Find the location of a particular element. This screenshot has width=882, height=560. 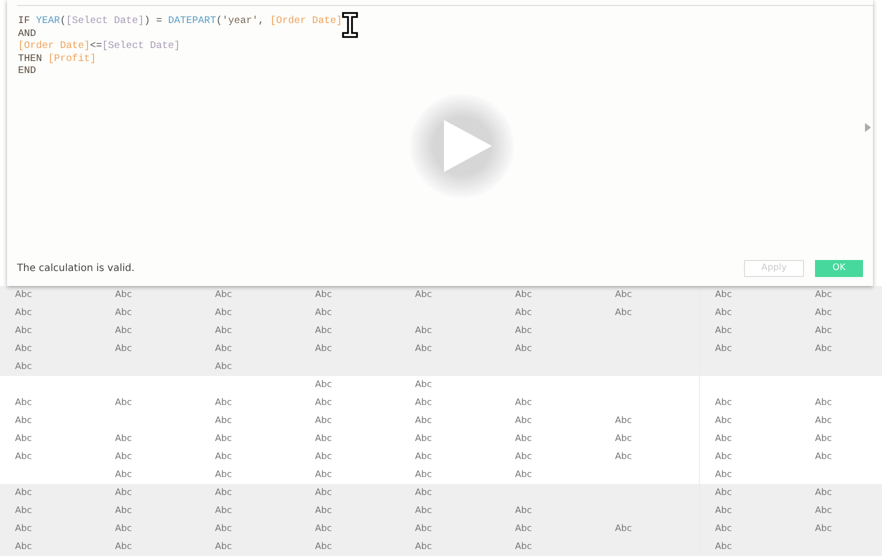

text-cursor-icon is located at coordinates (350, 25).